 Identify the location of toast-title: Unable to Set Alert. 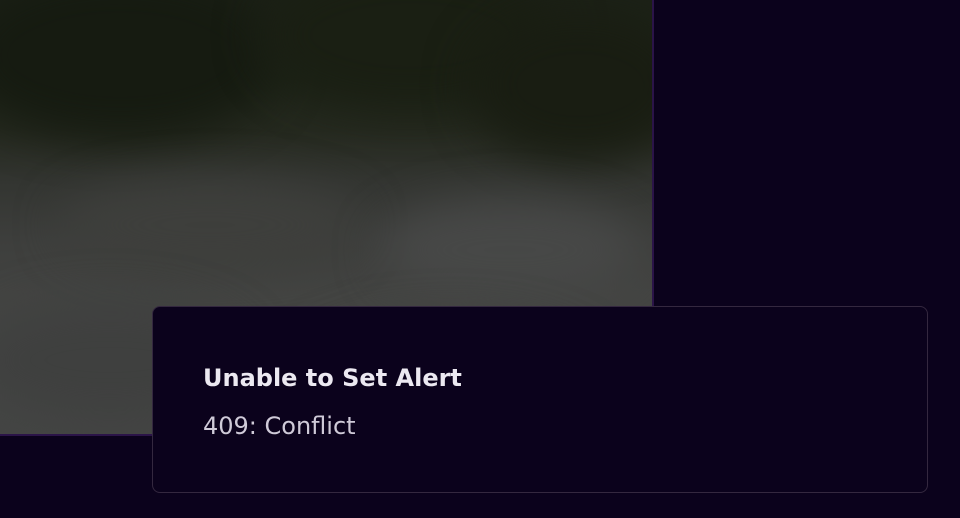
(332, 378).